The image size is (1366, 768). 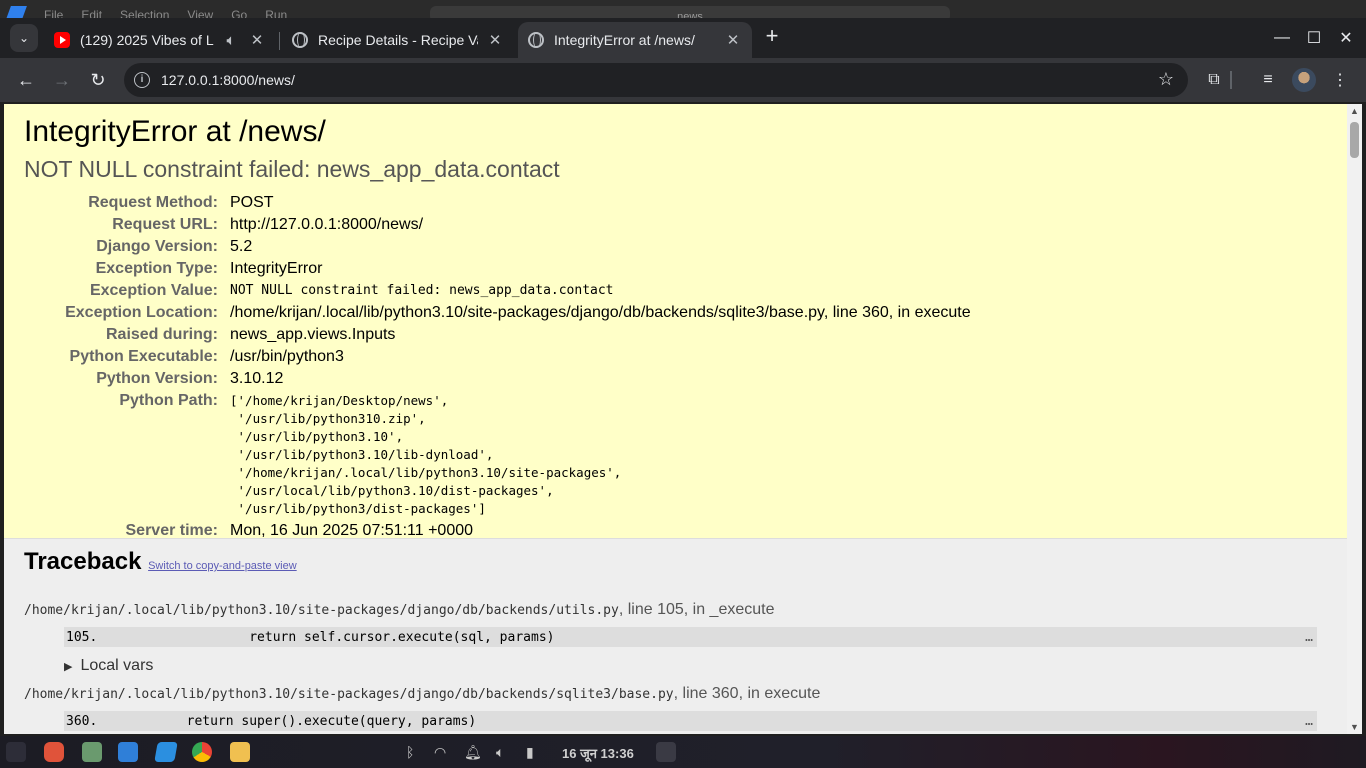 What do you see at coordinates (1340, 80) in the screenshot?
I see `more-menu-icon: ⋮` at bounding box center [1340, 80].